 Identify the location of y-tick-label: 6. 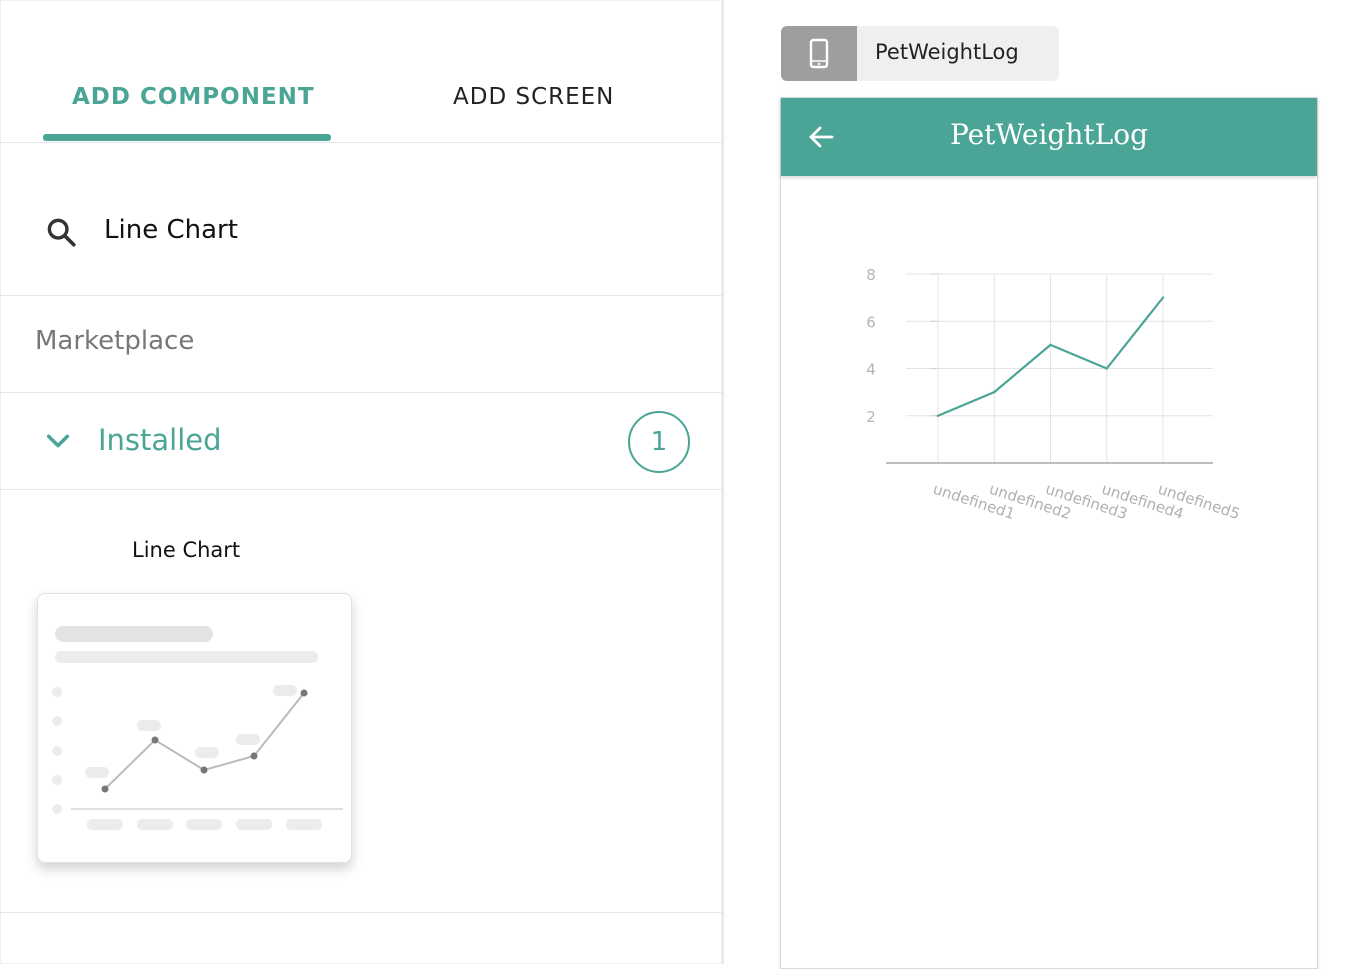
(871, 322).